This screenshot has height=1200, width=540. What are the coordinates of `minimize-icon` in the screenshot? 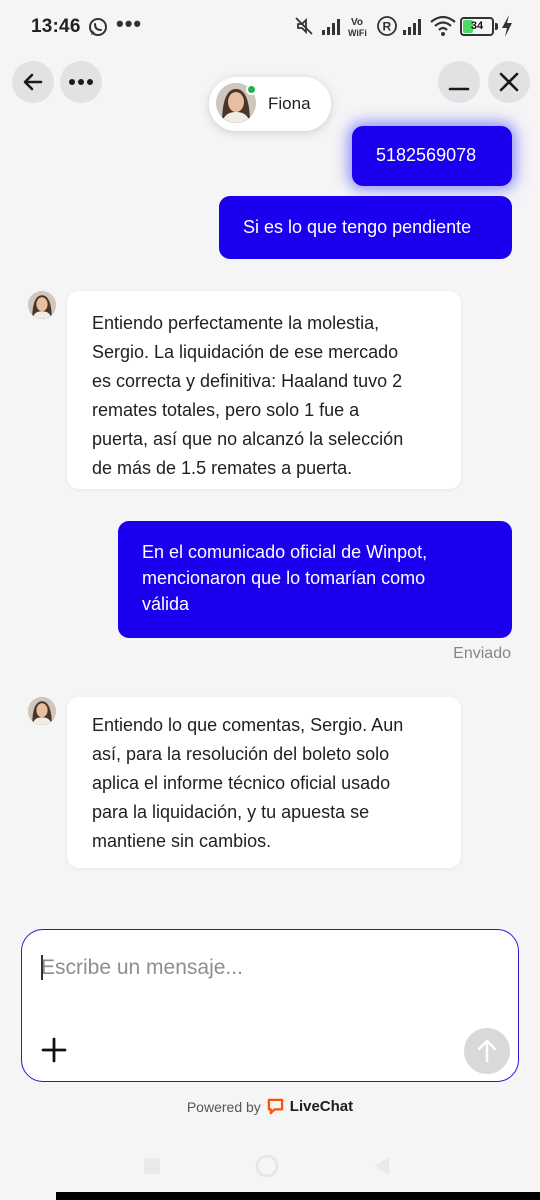 It's located at (459, 89).